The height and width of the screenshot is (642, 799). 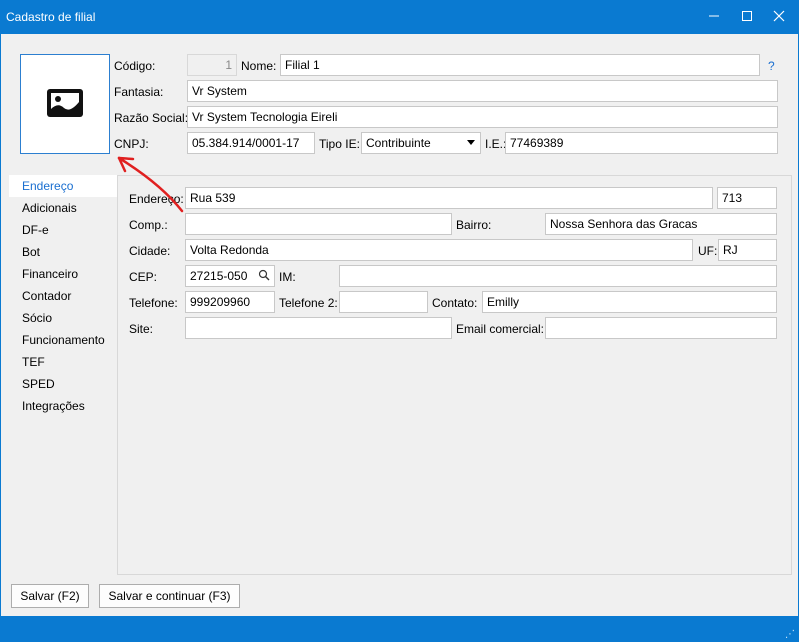 What do you see at coordinates (64, 208) in the screenshot?
I see `nav-item-adicionais: Adicionais` at bounding box center [64, 208].